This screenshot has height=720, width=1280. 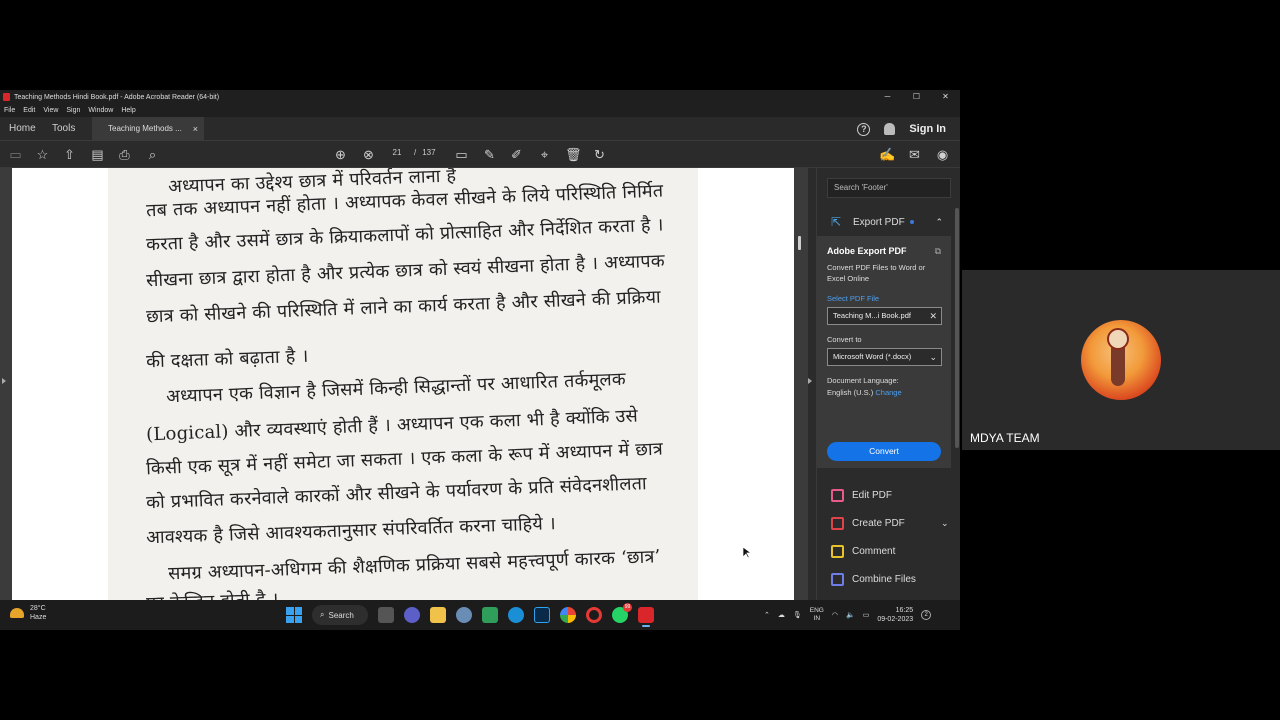 I want to click on fill-sign-icon: ✍, so click(x=887, y=154).